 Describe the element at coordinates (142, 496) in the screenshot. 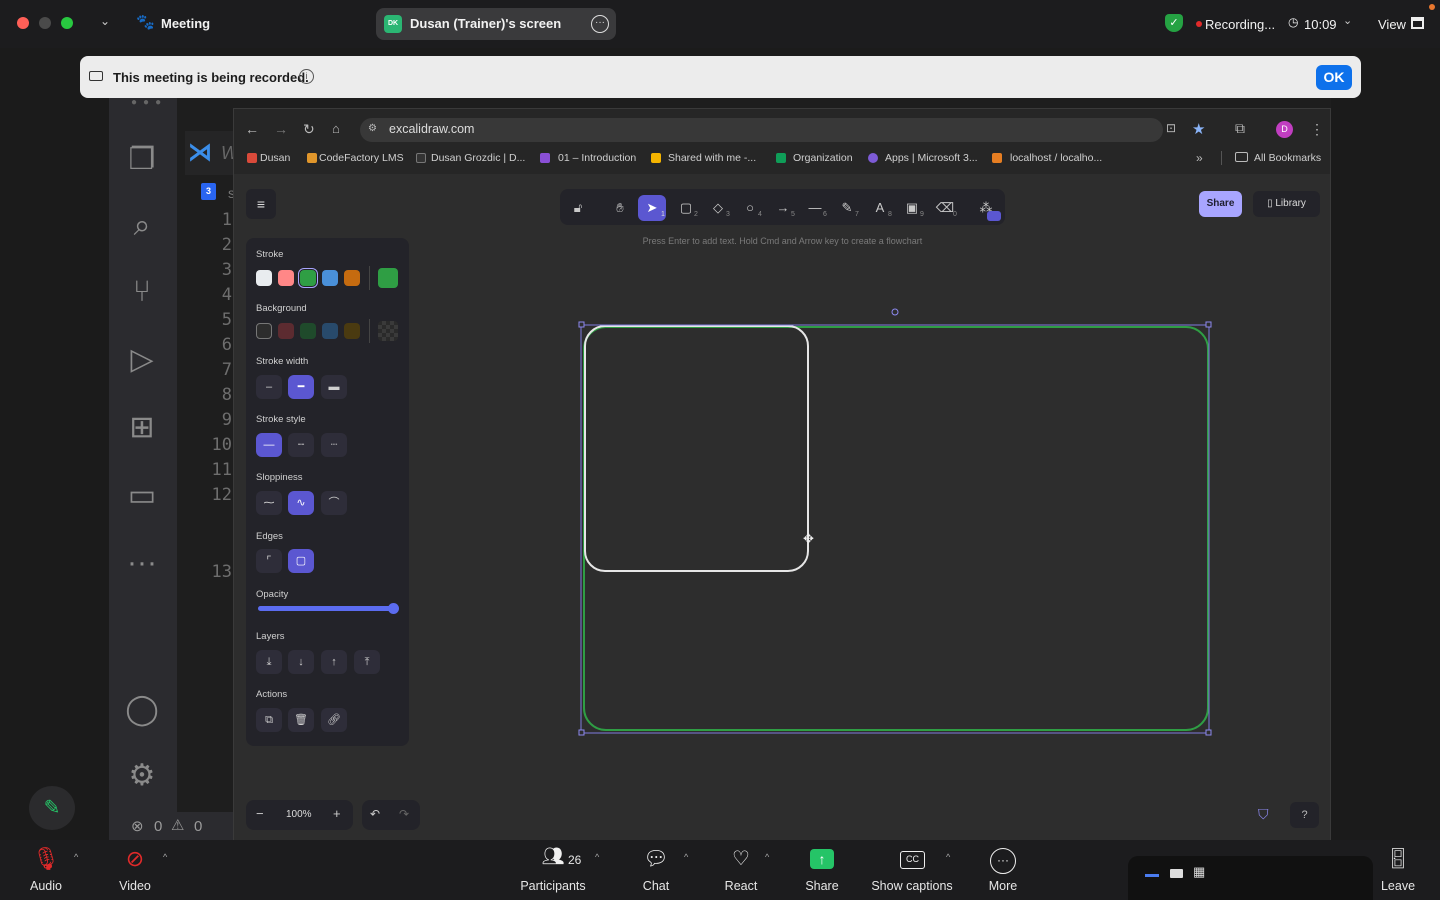

I see `remote-explorer-icon: ▭` at that location.